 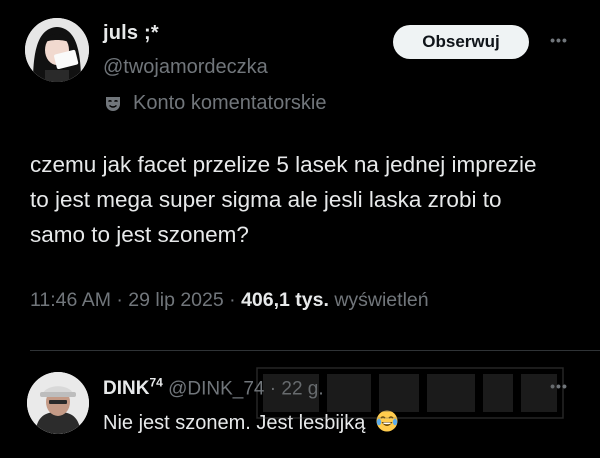 What do you see at coordinates (315, 350) in the screenshot?
I see `divider` at bounding box center [315, 350].